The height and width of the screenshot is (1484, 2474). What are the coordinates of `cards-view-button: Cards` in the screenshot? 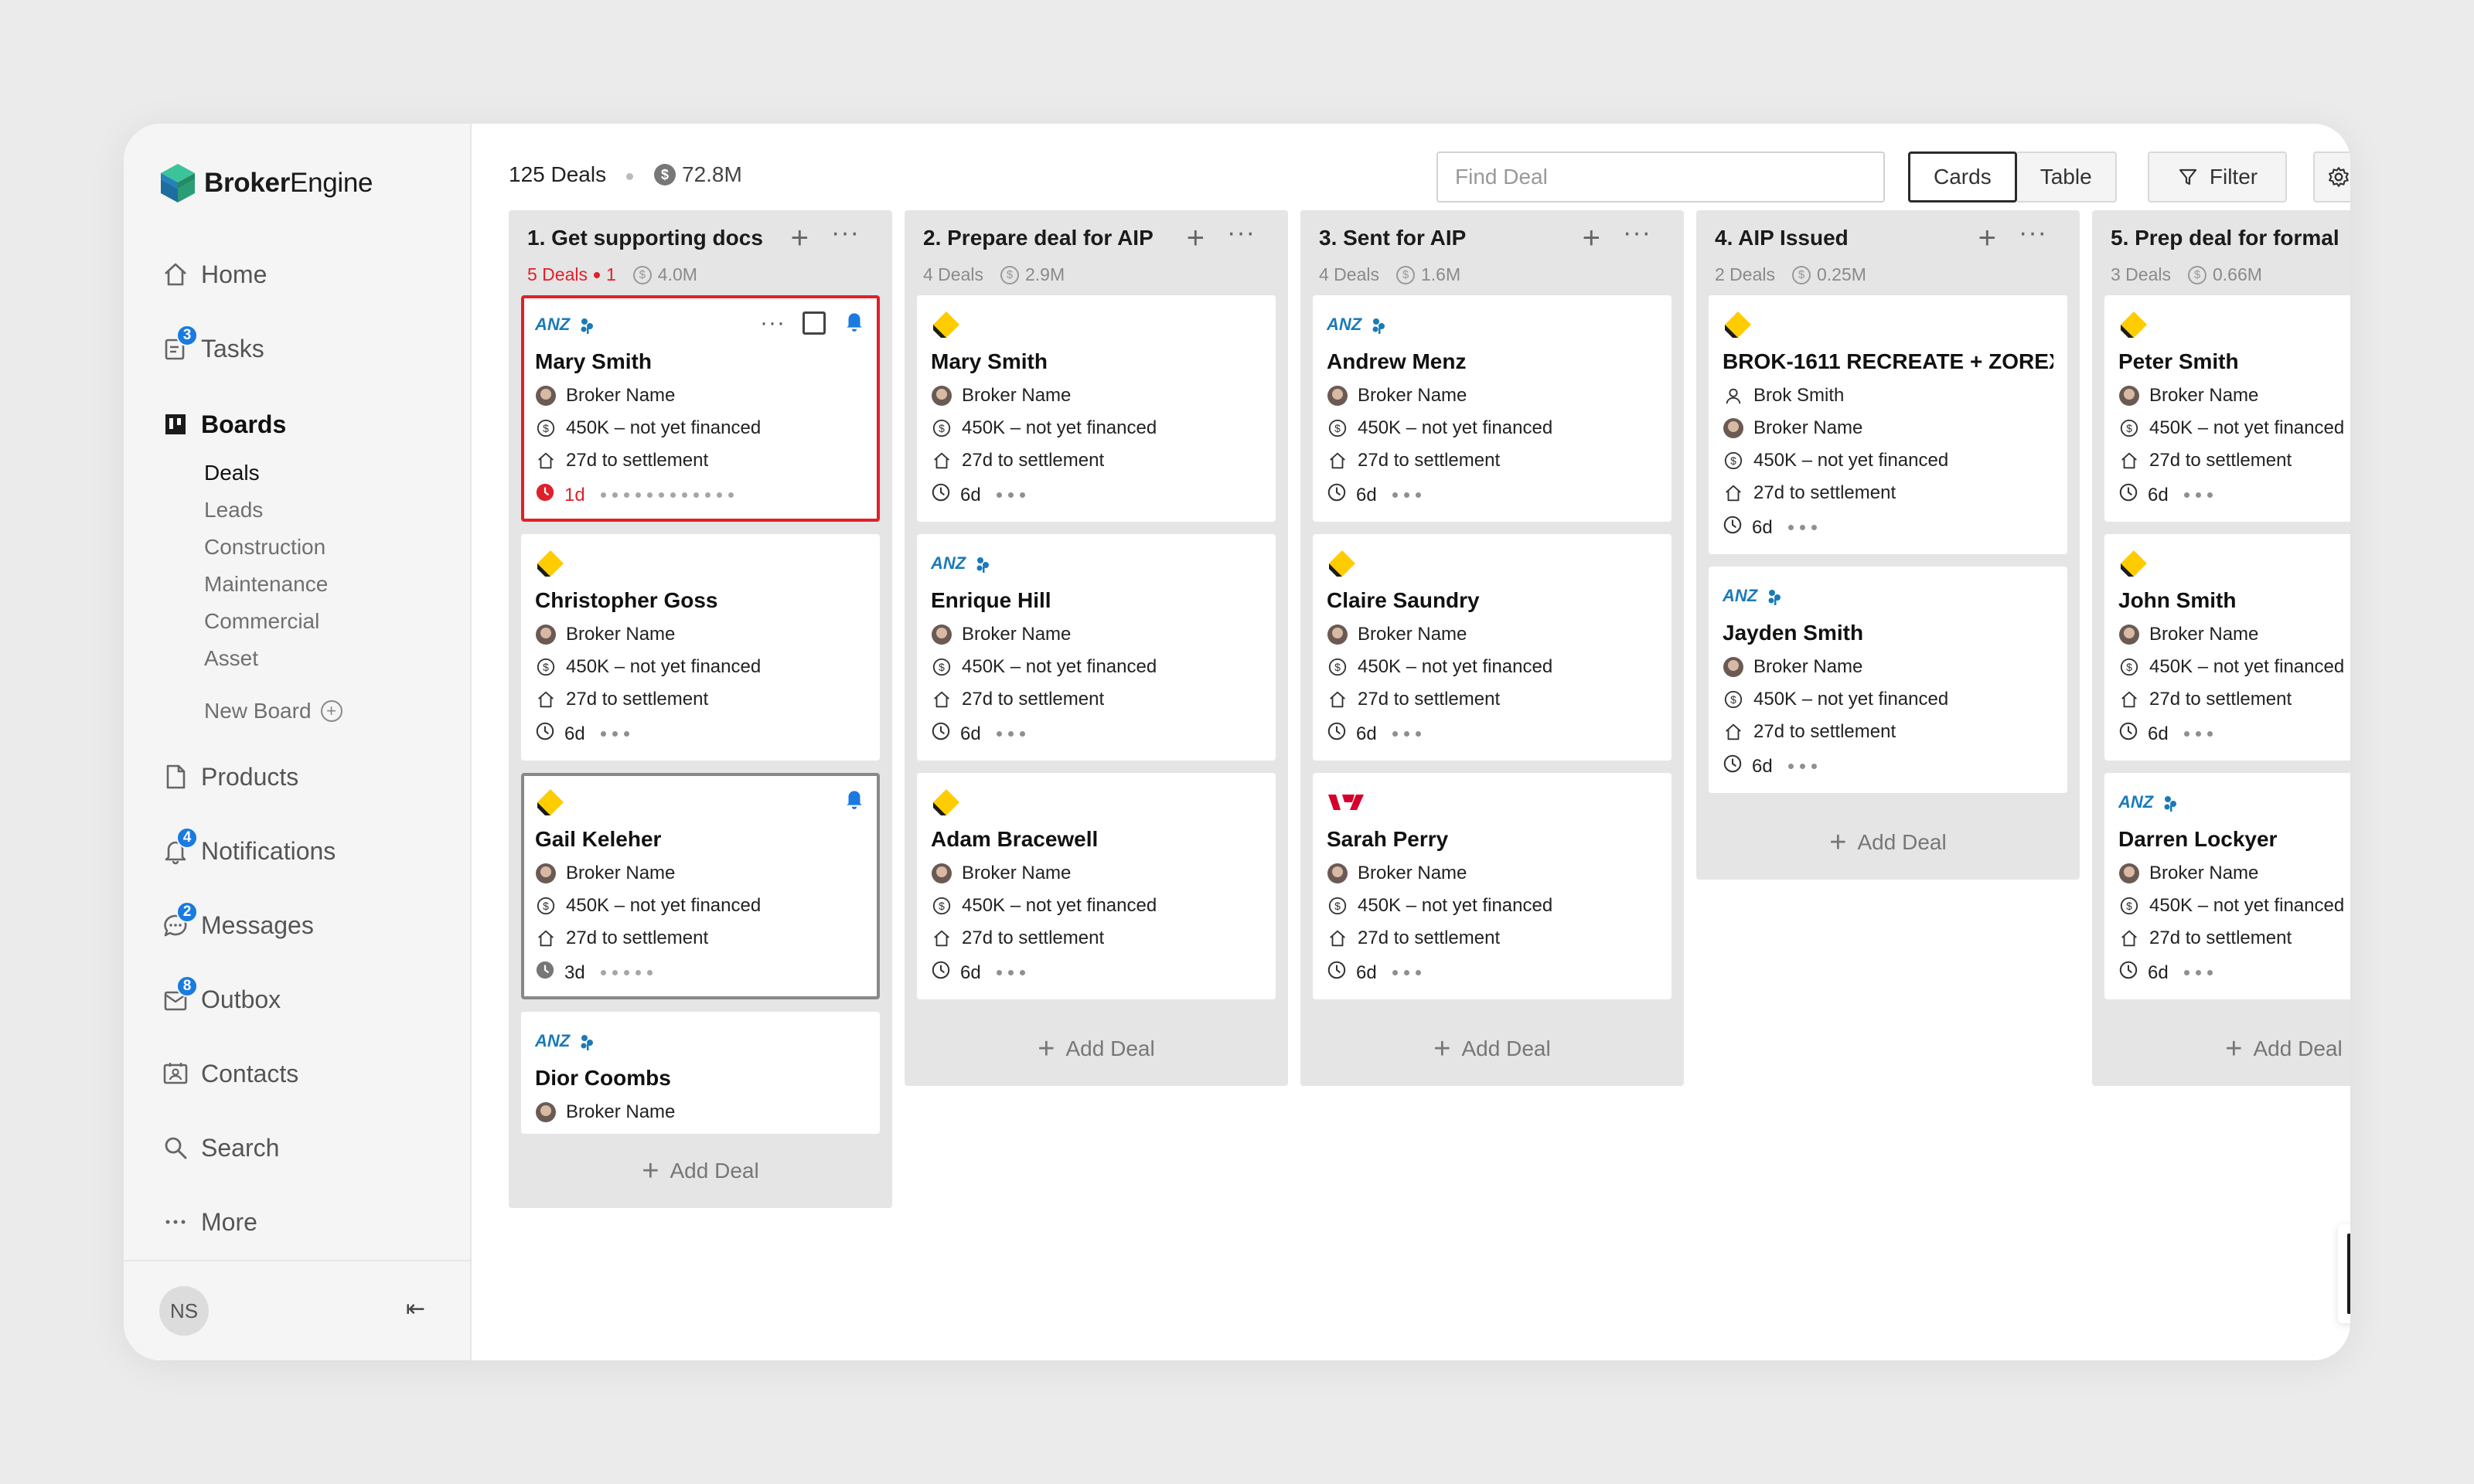 It's located at (1962, 177).